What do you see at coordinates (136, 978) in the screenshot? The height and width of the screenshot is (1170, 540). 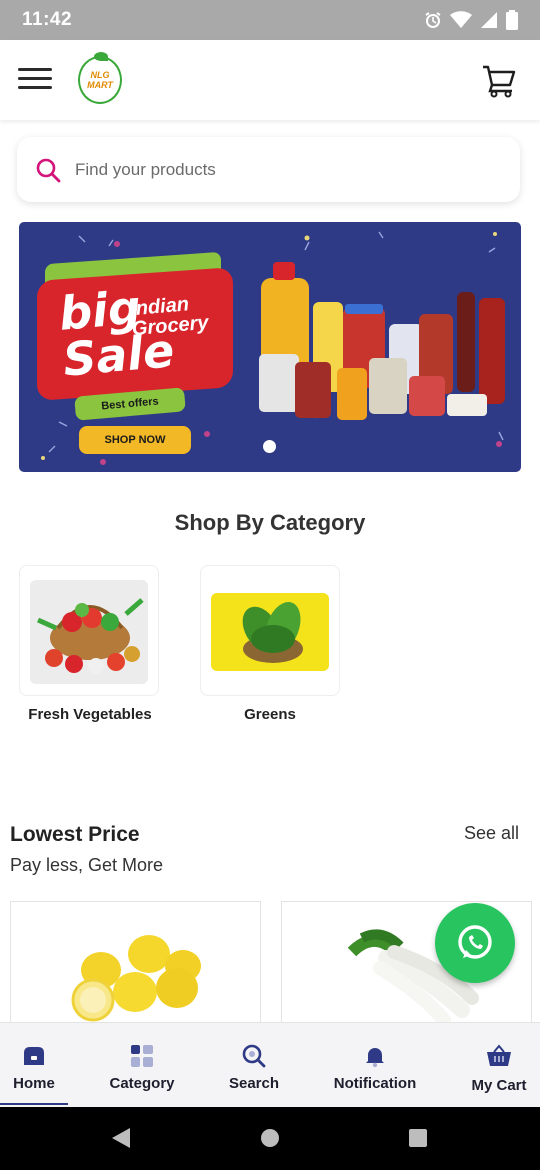 I see `lemons-image` at bounding box center [136, 978].